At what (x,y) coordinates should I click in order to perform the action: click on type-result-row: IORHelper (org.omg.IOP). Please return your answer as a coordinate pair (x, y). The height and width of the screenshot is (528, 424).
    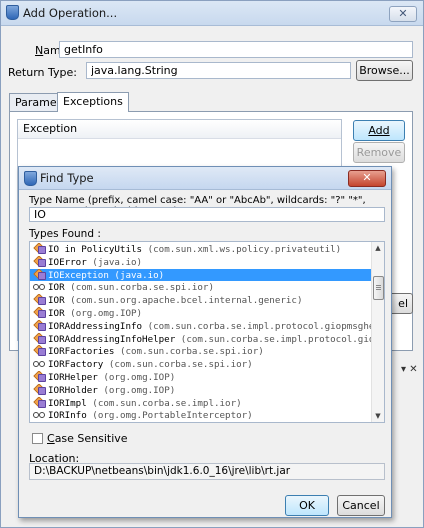
    Looking at the image, I should click on (201, 377).